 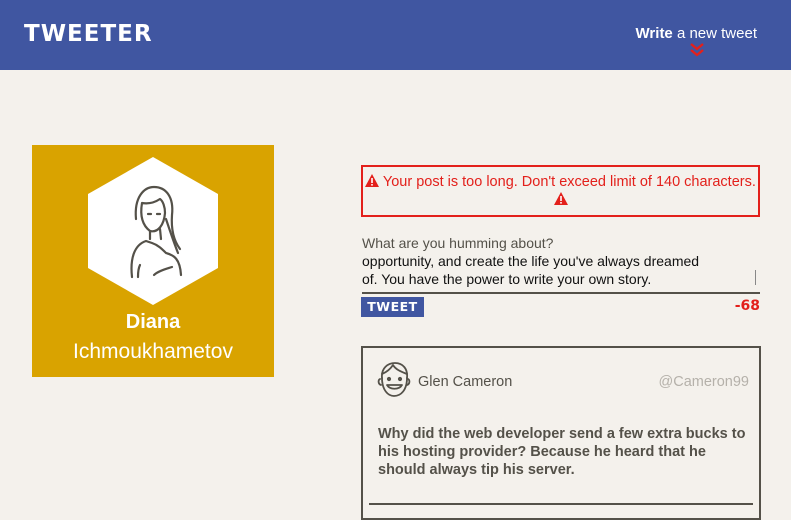 I want to click on text-caret, so click(x=755, y=277).